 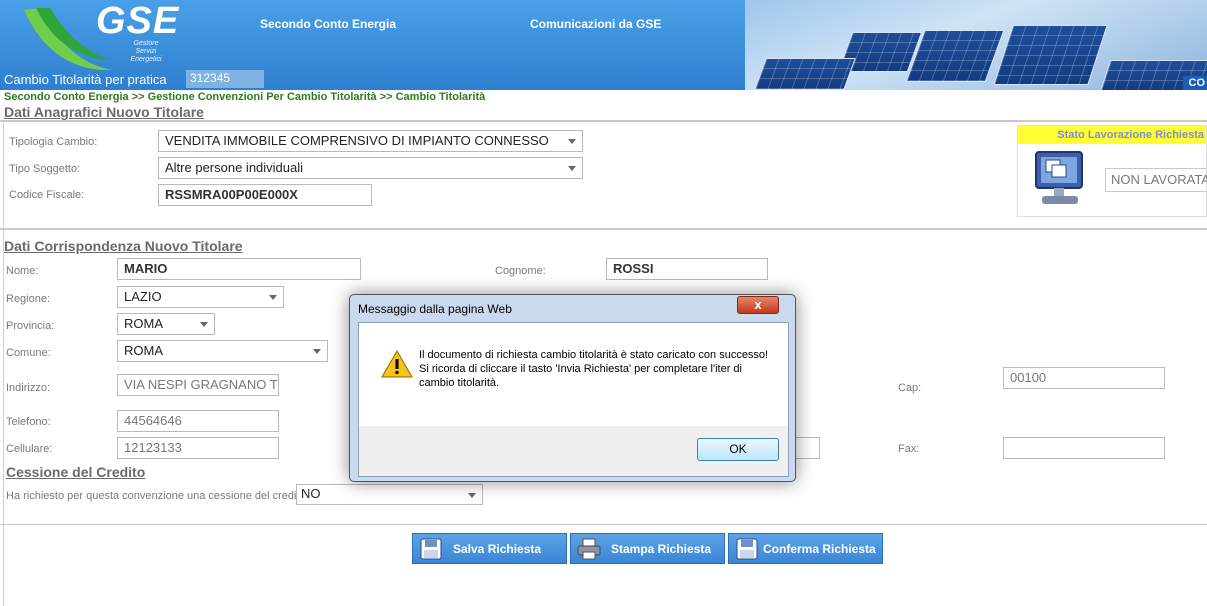 I want to click on section-title-anagrafici: Dati Anagrafici Nuovo Titolare, so click(x=104, y=112).